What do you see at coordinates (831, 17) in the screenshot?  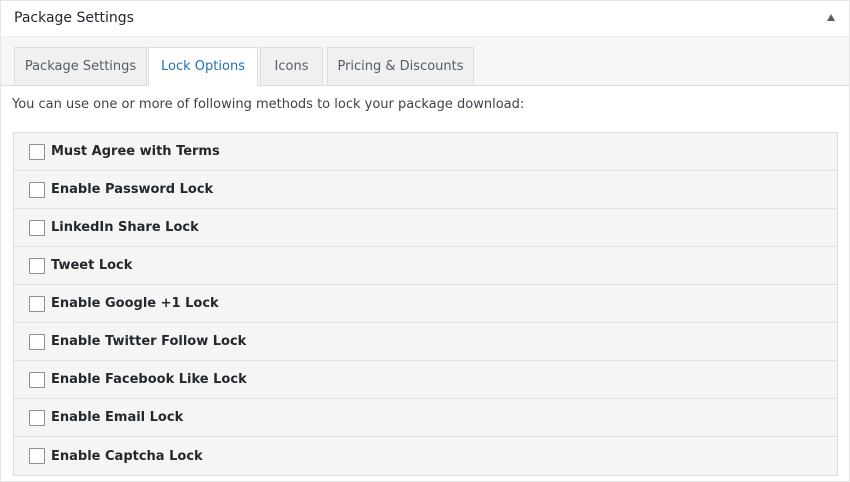 I see `triangle-up-icon` at bounding box center [831, 17].